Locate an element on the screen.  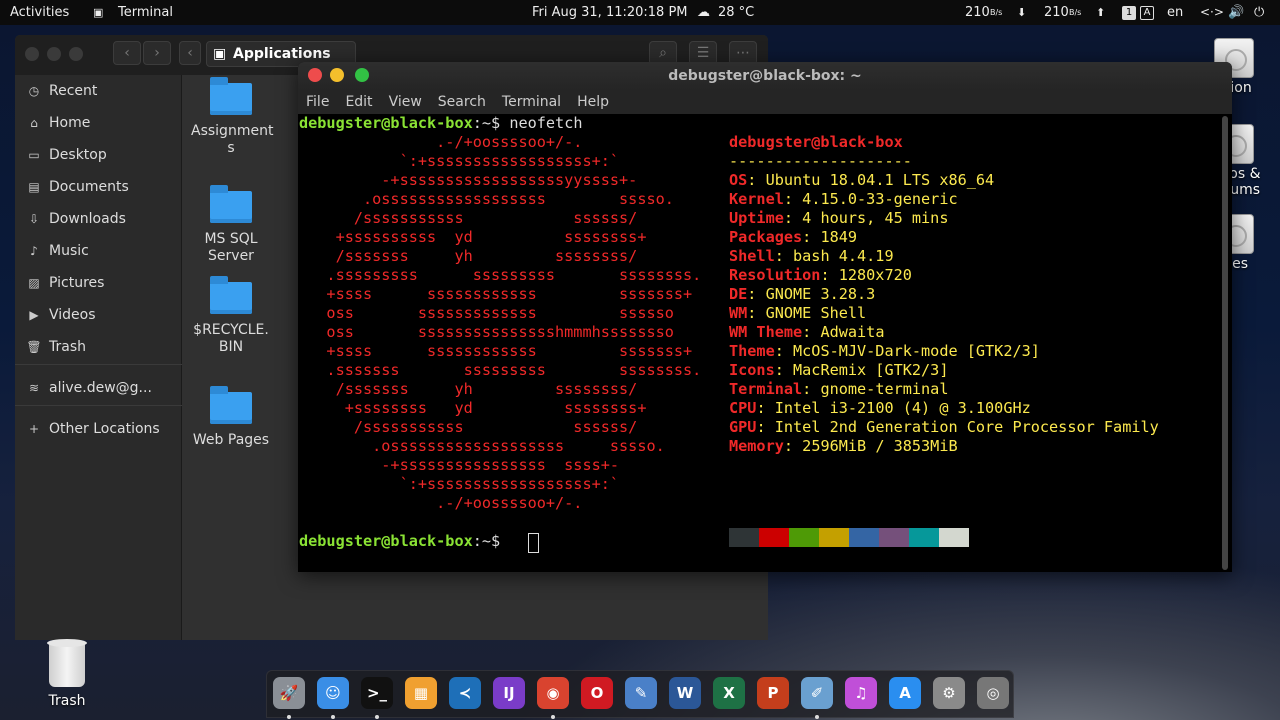
menu-search: Search is located at coordinates (462, 102).